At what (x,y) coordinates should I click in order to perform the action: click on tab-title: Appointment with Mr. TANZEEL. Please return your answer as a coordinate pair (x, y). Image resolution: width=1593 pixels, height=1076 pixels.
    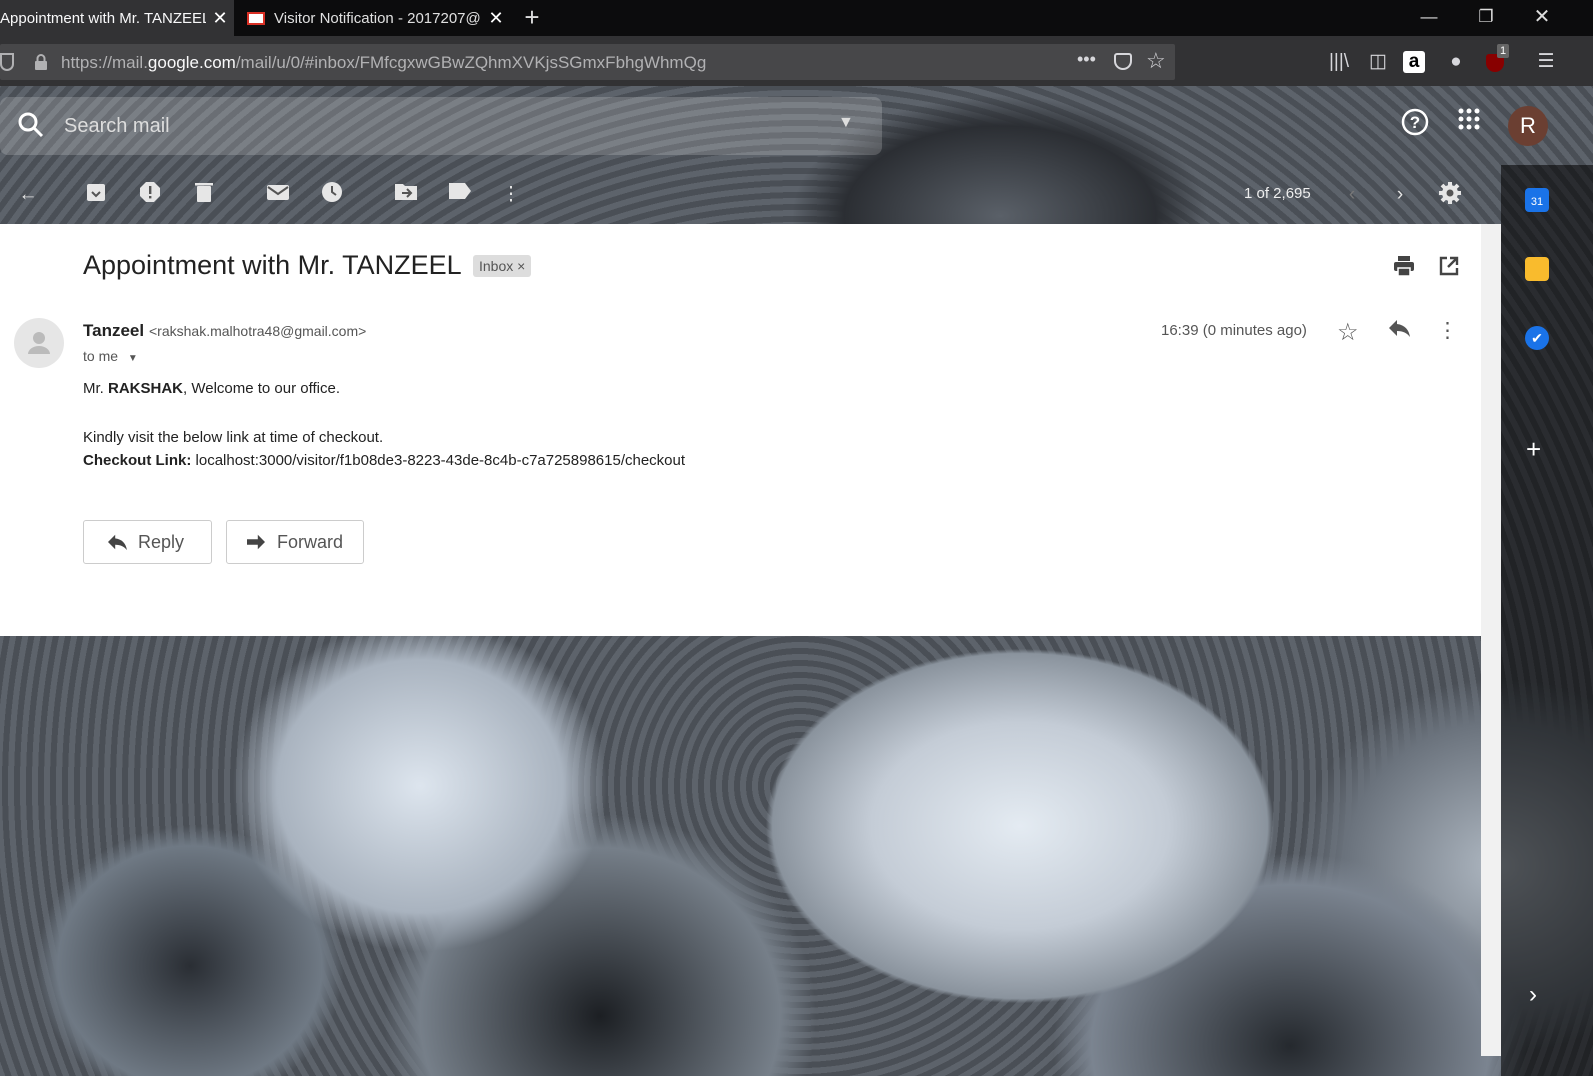
    Looking at the image, I should click on (103, 18).